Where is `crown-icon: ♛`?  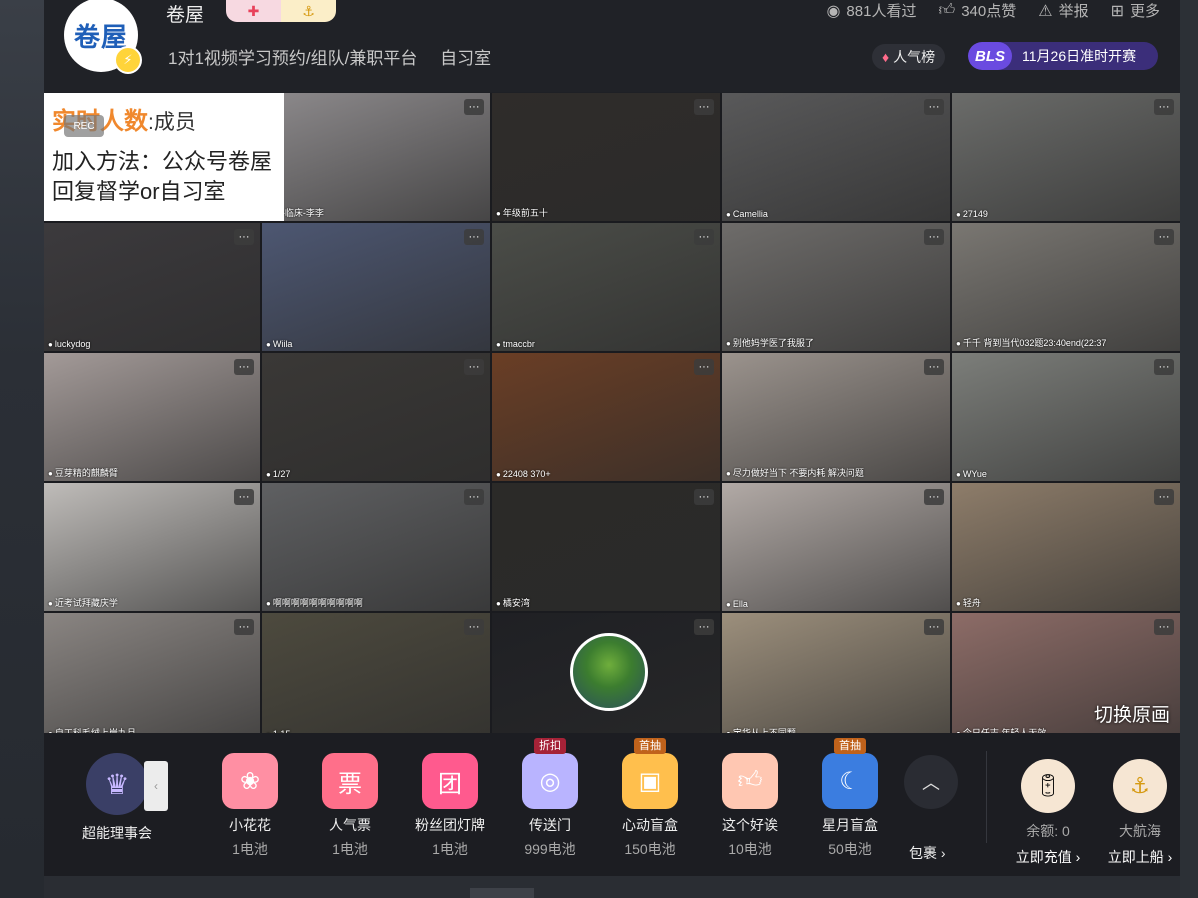 crown-icon: ♛ is located at coordinates (117, 784).